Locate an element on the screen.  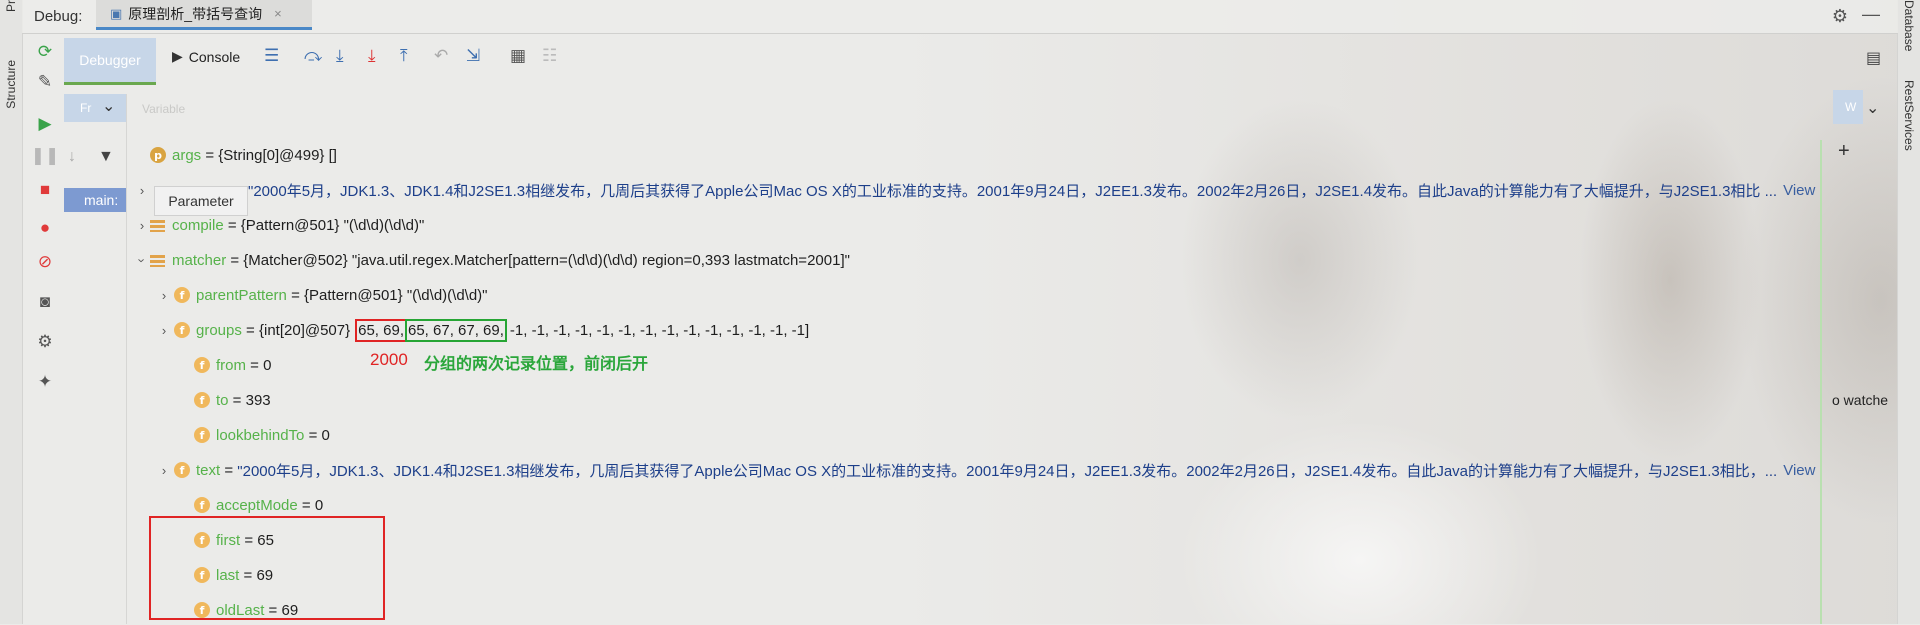
arrow-down-icon: ↓ is located at coordinates (72, 157).